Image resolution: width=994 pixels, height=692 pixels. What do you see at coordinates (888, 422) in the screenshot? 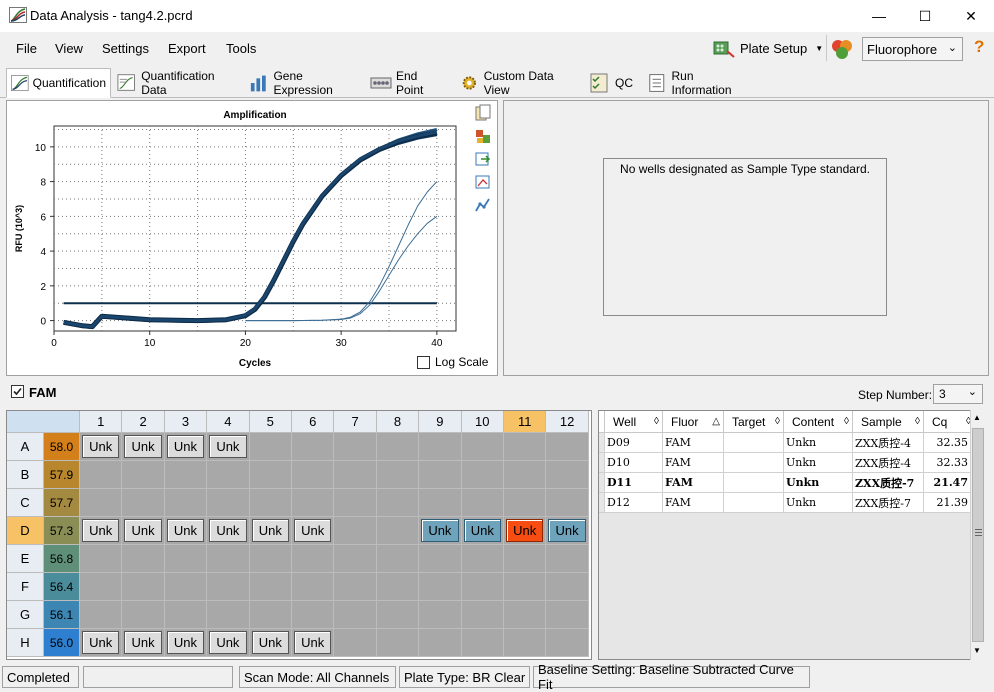
I see `column-header-sample: Sample ◊` at bounding box center [888, 422].